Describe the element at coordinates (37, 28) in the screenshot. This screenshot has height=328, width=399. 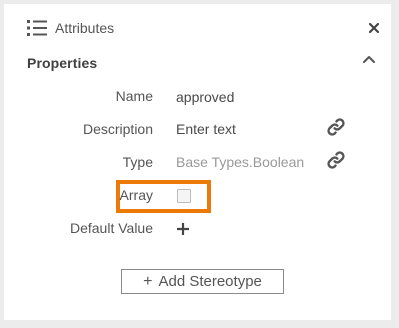
I see `list-icon` at that location.